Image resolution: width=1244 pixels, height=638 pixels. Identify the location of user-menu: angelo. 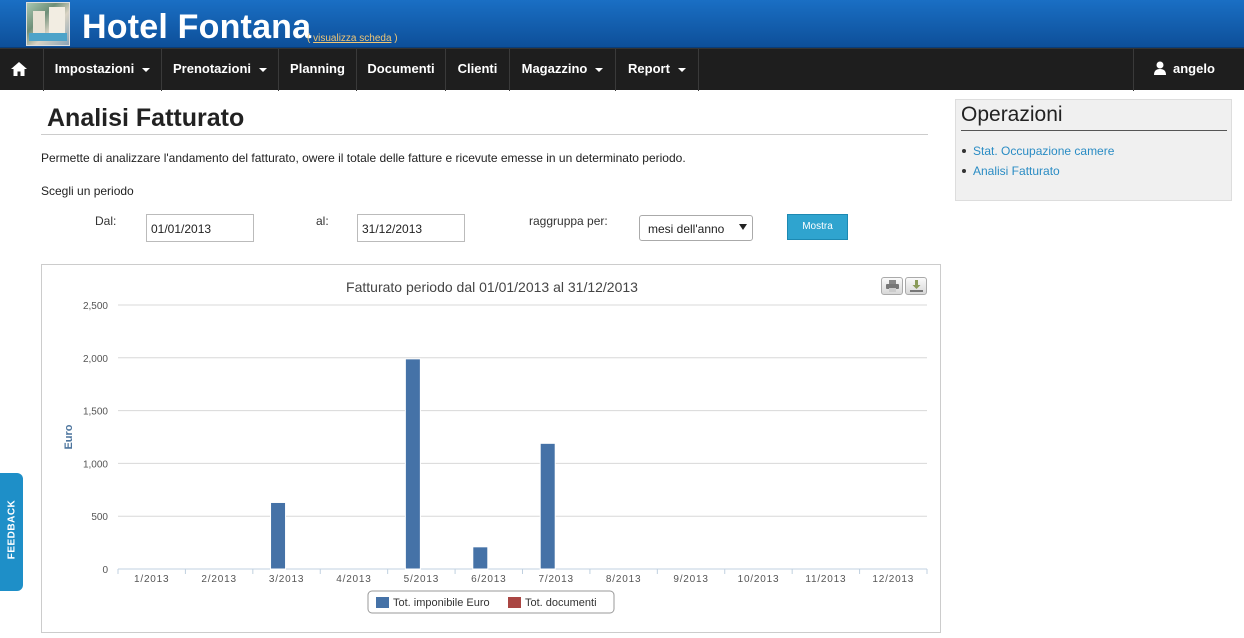
(1188, 70).